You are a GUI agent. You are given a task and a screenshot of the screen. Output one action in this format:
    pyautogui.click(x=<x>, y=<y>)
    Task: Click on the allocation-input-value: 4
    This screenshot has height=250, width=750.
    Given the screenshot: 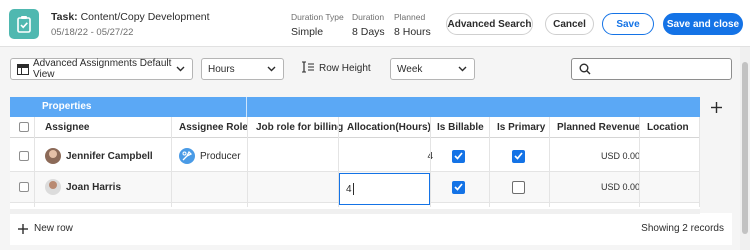 What is the action you would take?
    pyautogui.click(x=349, y=189)
    